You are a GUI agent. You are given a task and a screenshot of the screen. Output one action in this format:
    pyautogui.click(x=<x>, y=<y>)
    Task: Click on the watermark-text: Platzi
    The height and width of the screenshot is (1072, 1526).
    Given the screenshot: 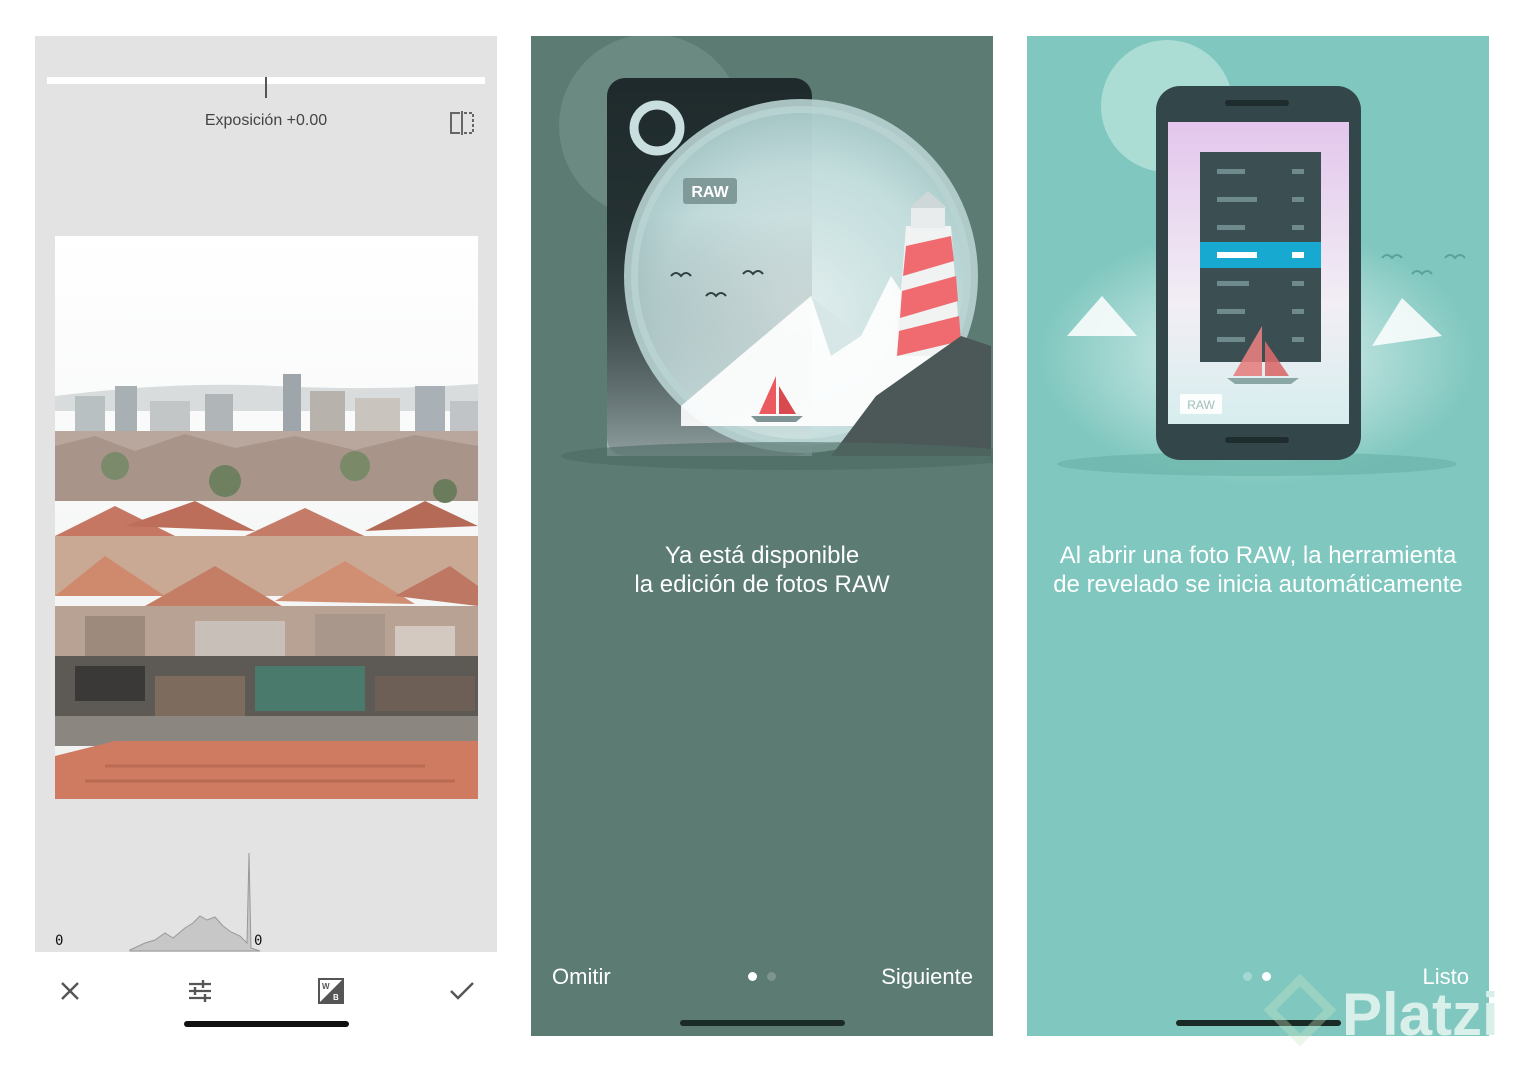 What is the action you would take?
    pyautogui.click(x=1420, y=1014)
    